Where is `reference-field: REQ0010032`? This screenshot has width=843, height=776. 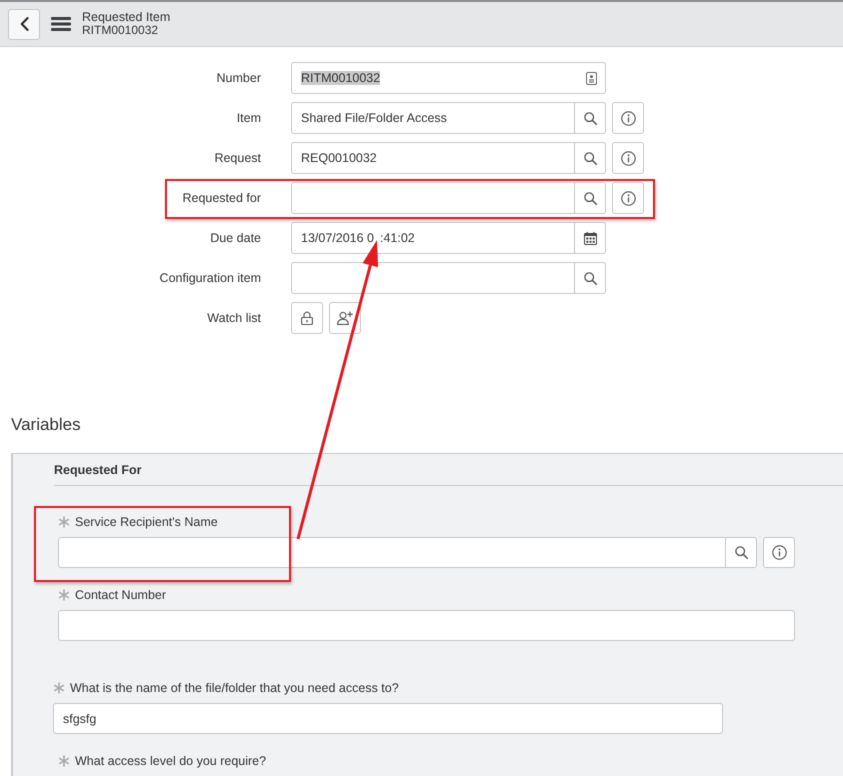
reference-field: REQ0010032 is located at coordinates (433, 158).